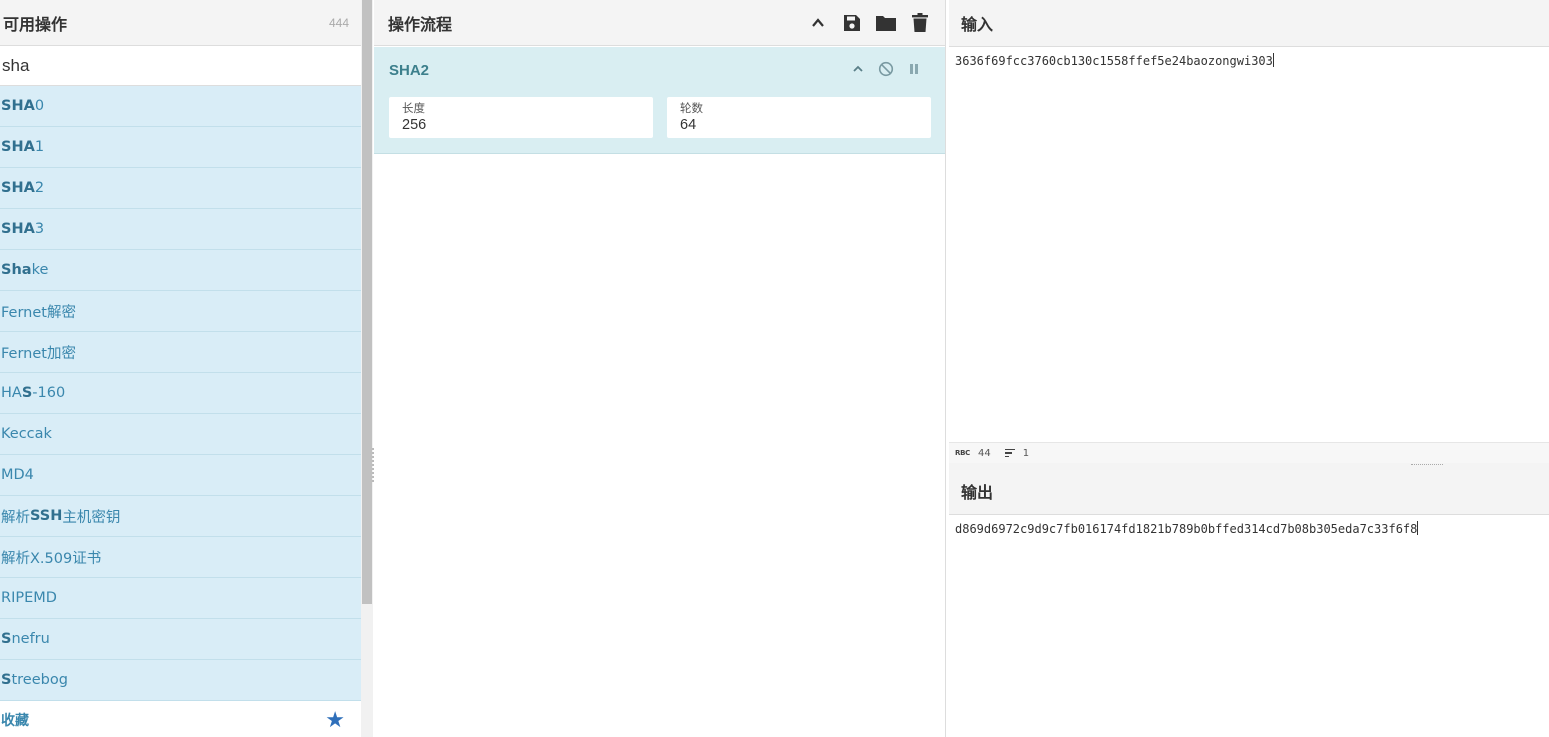  I want to click on recipe-header: 操作流程, so click(659, 23).